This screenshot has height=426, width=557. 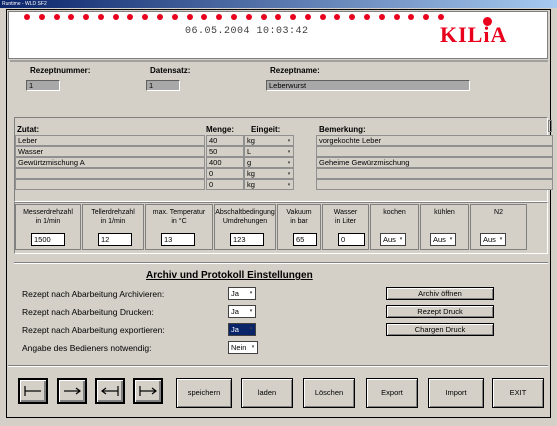 I want to click on menge-cell: 40, so click(x=225, y=140).